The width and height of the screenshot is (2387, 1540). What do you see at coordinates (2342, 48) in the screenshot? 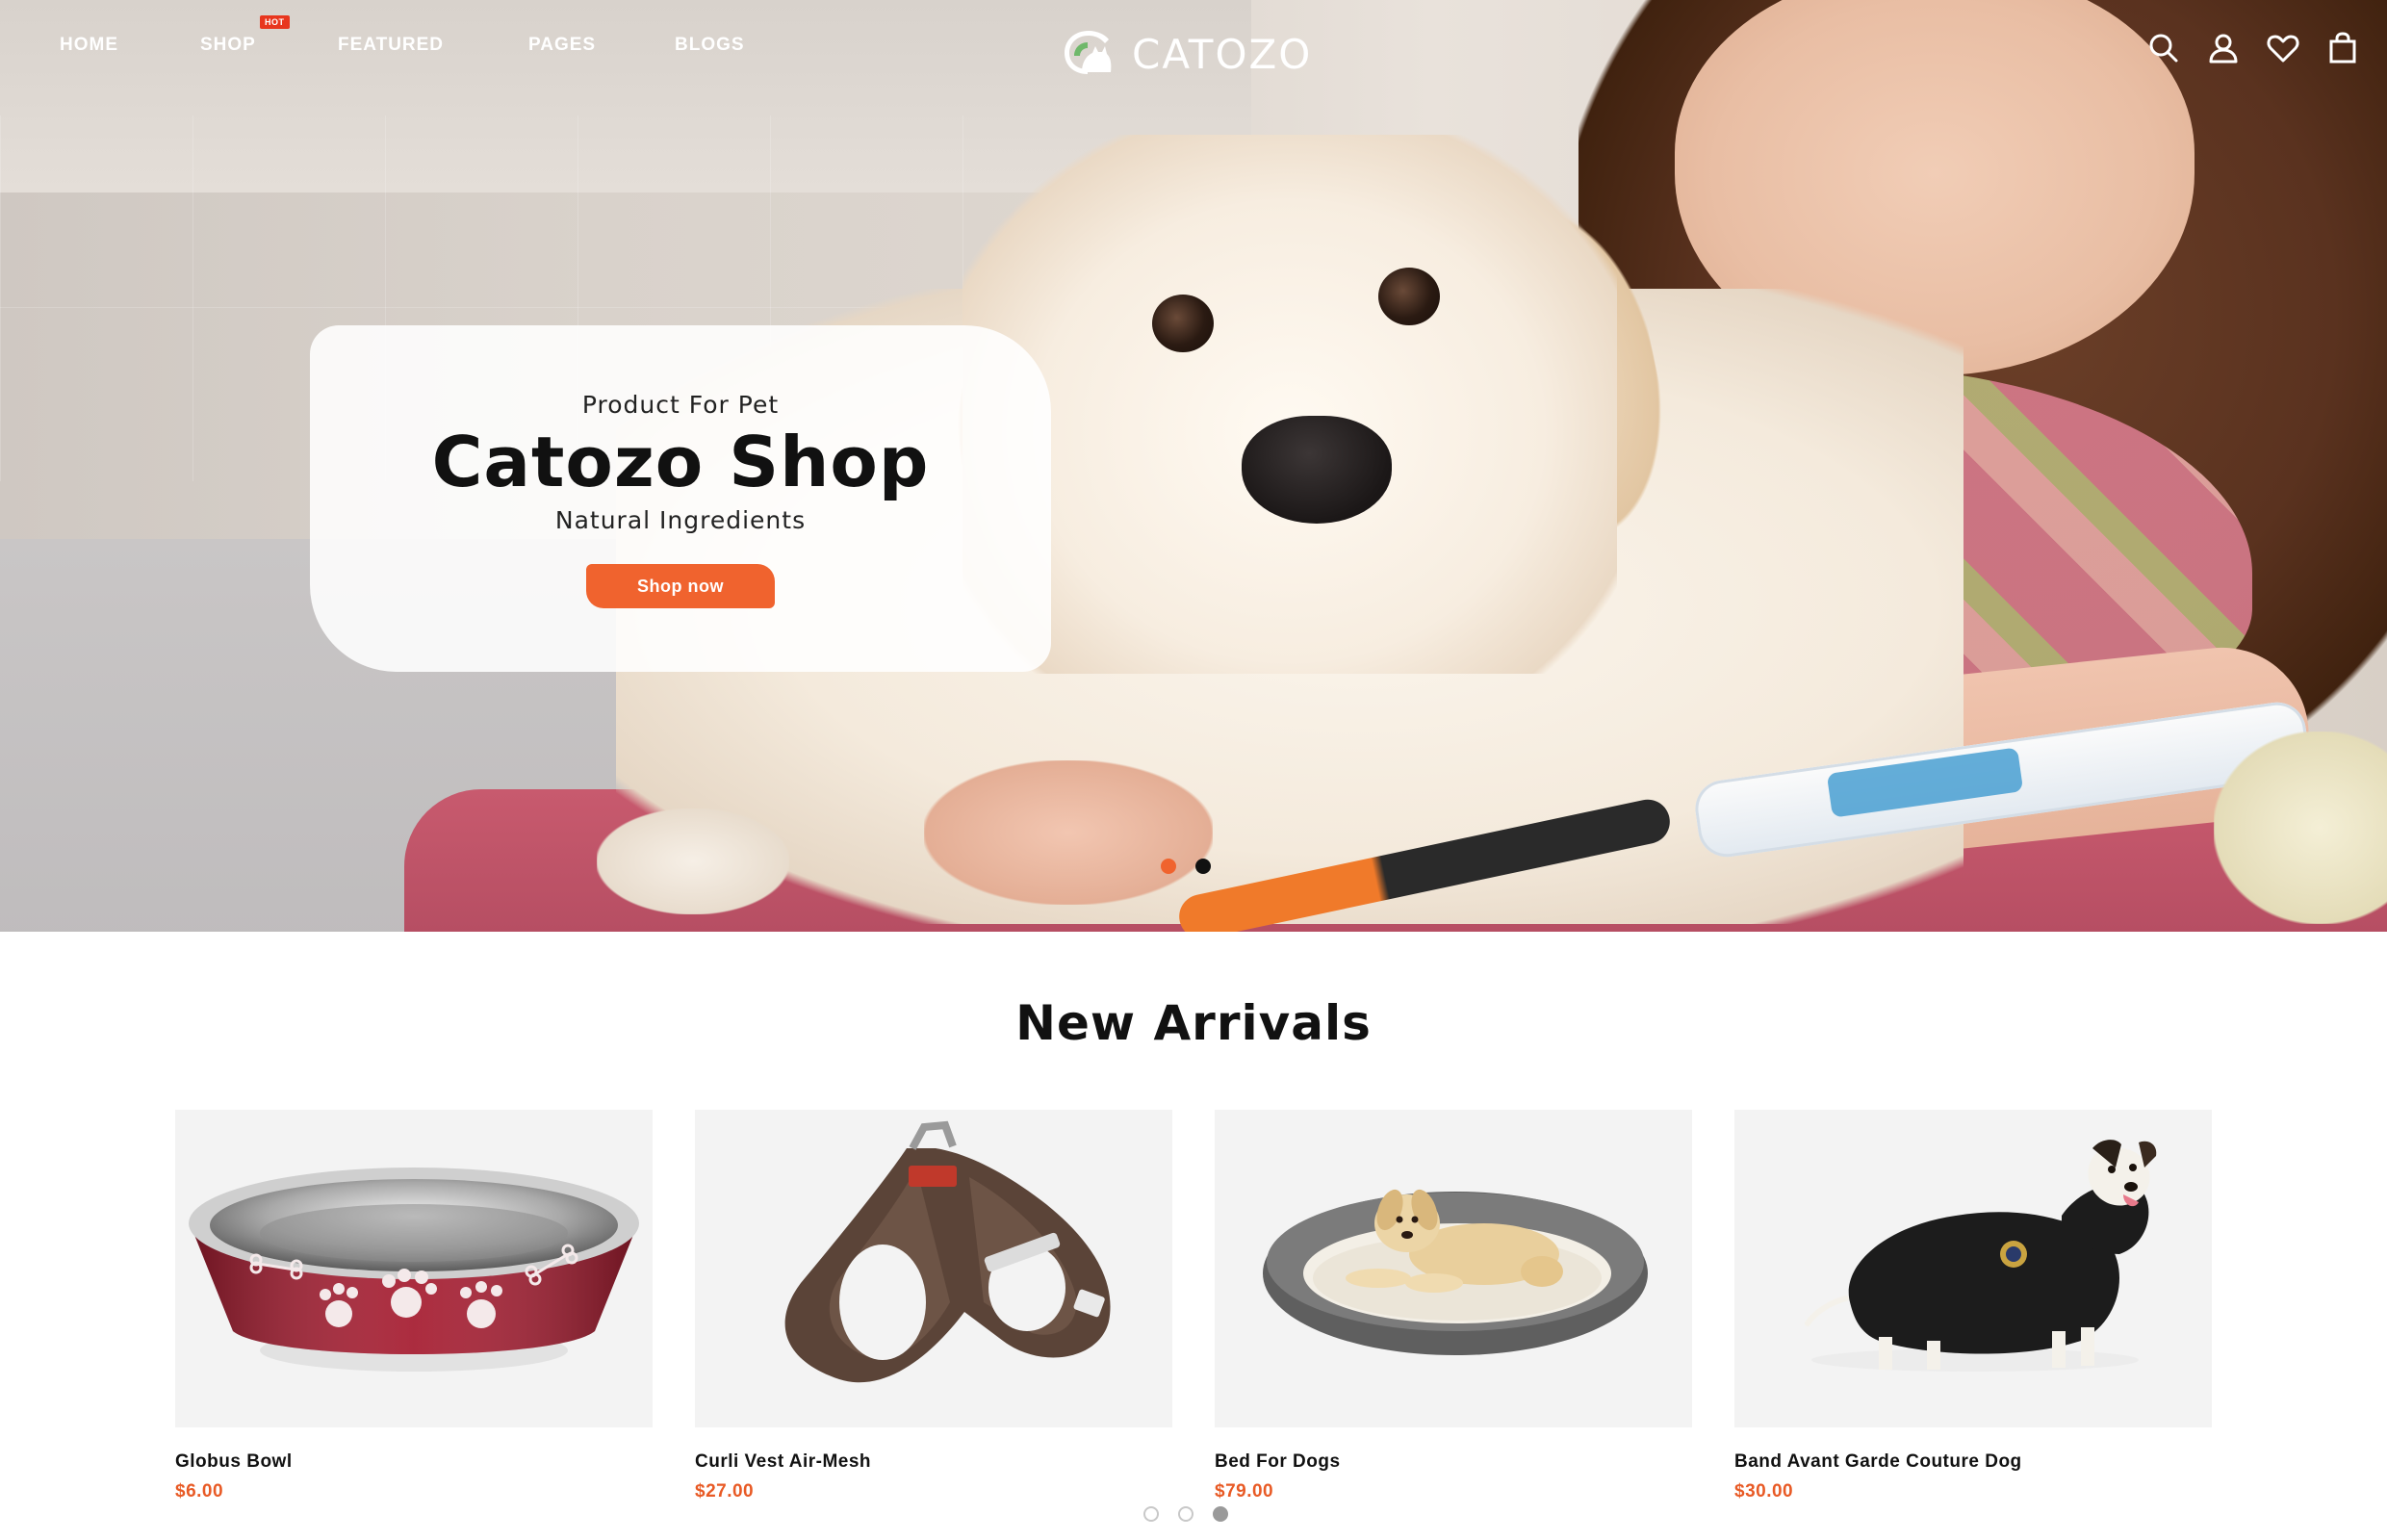
I see `shopping-bag-icon` at bounding box center [2342, 48].